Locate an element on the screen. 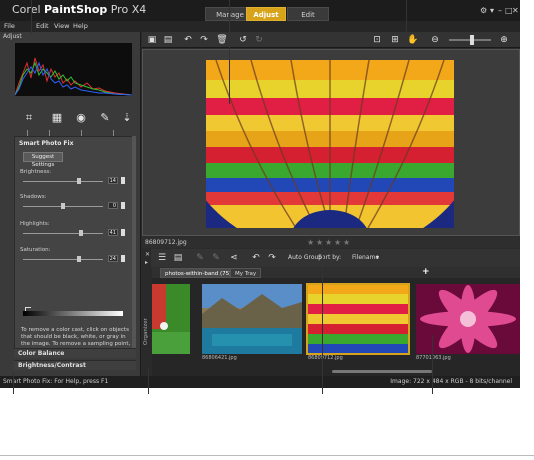 The image size is (534, 460). image-info-text: Image: 722 x 484 x RGB - 8 bits/channel is located at coordinates (451, 381).